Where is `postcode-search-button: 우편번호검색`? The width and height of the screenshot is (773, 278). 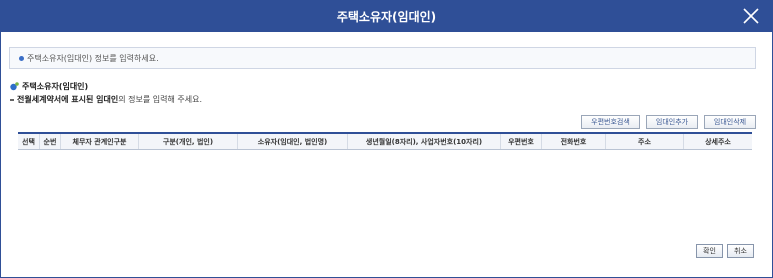 postcode-search-button: 우편번호검색 is located at coordinates (610, 122).